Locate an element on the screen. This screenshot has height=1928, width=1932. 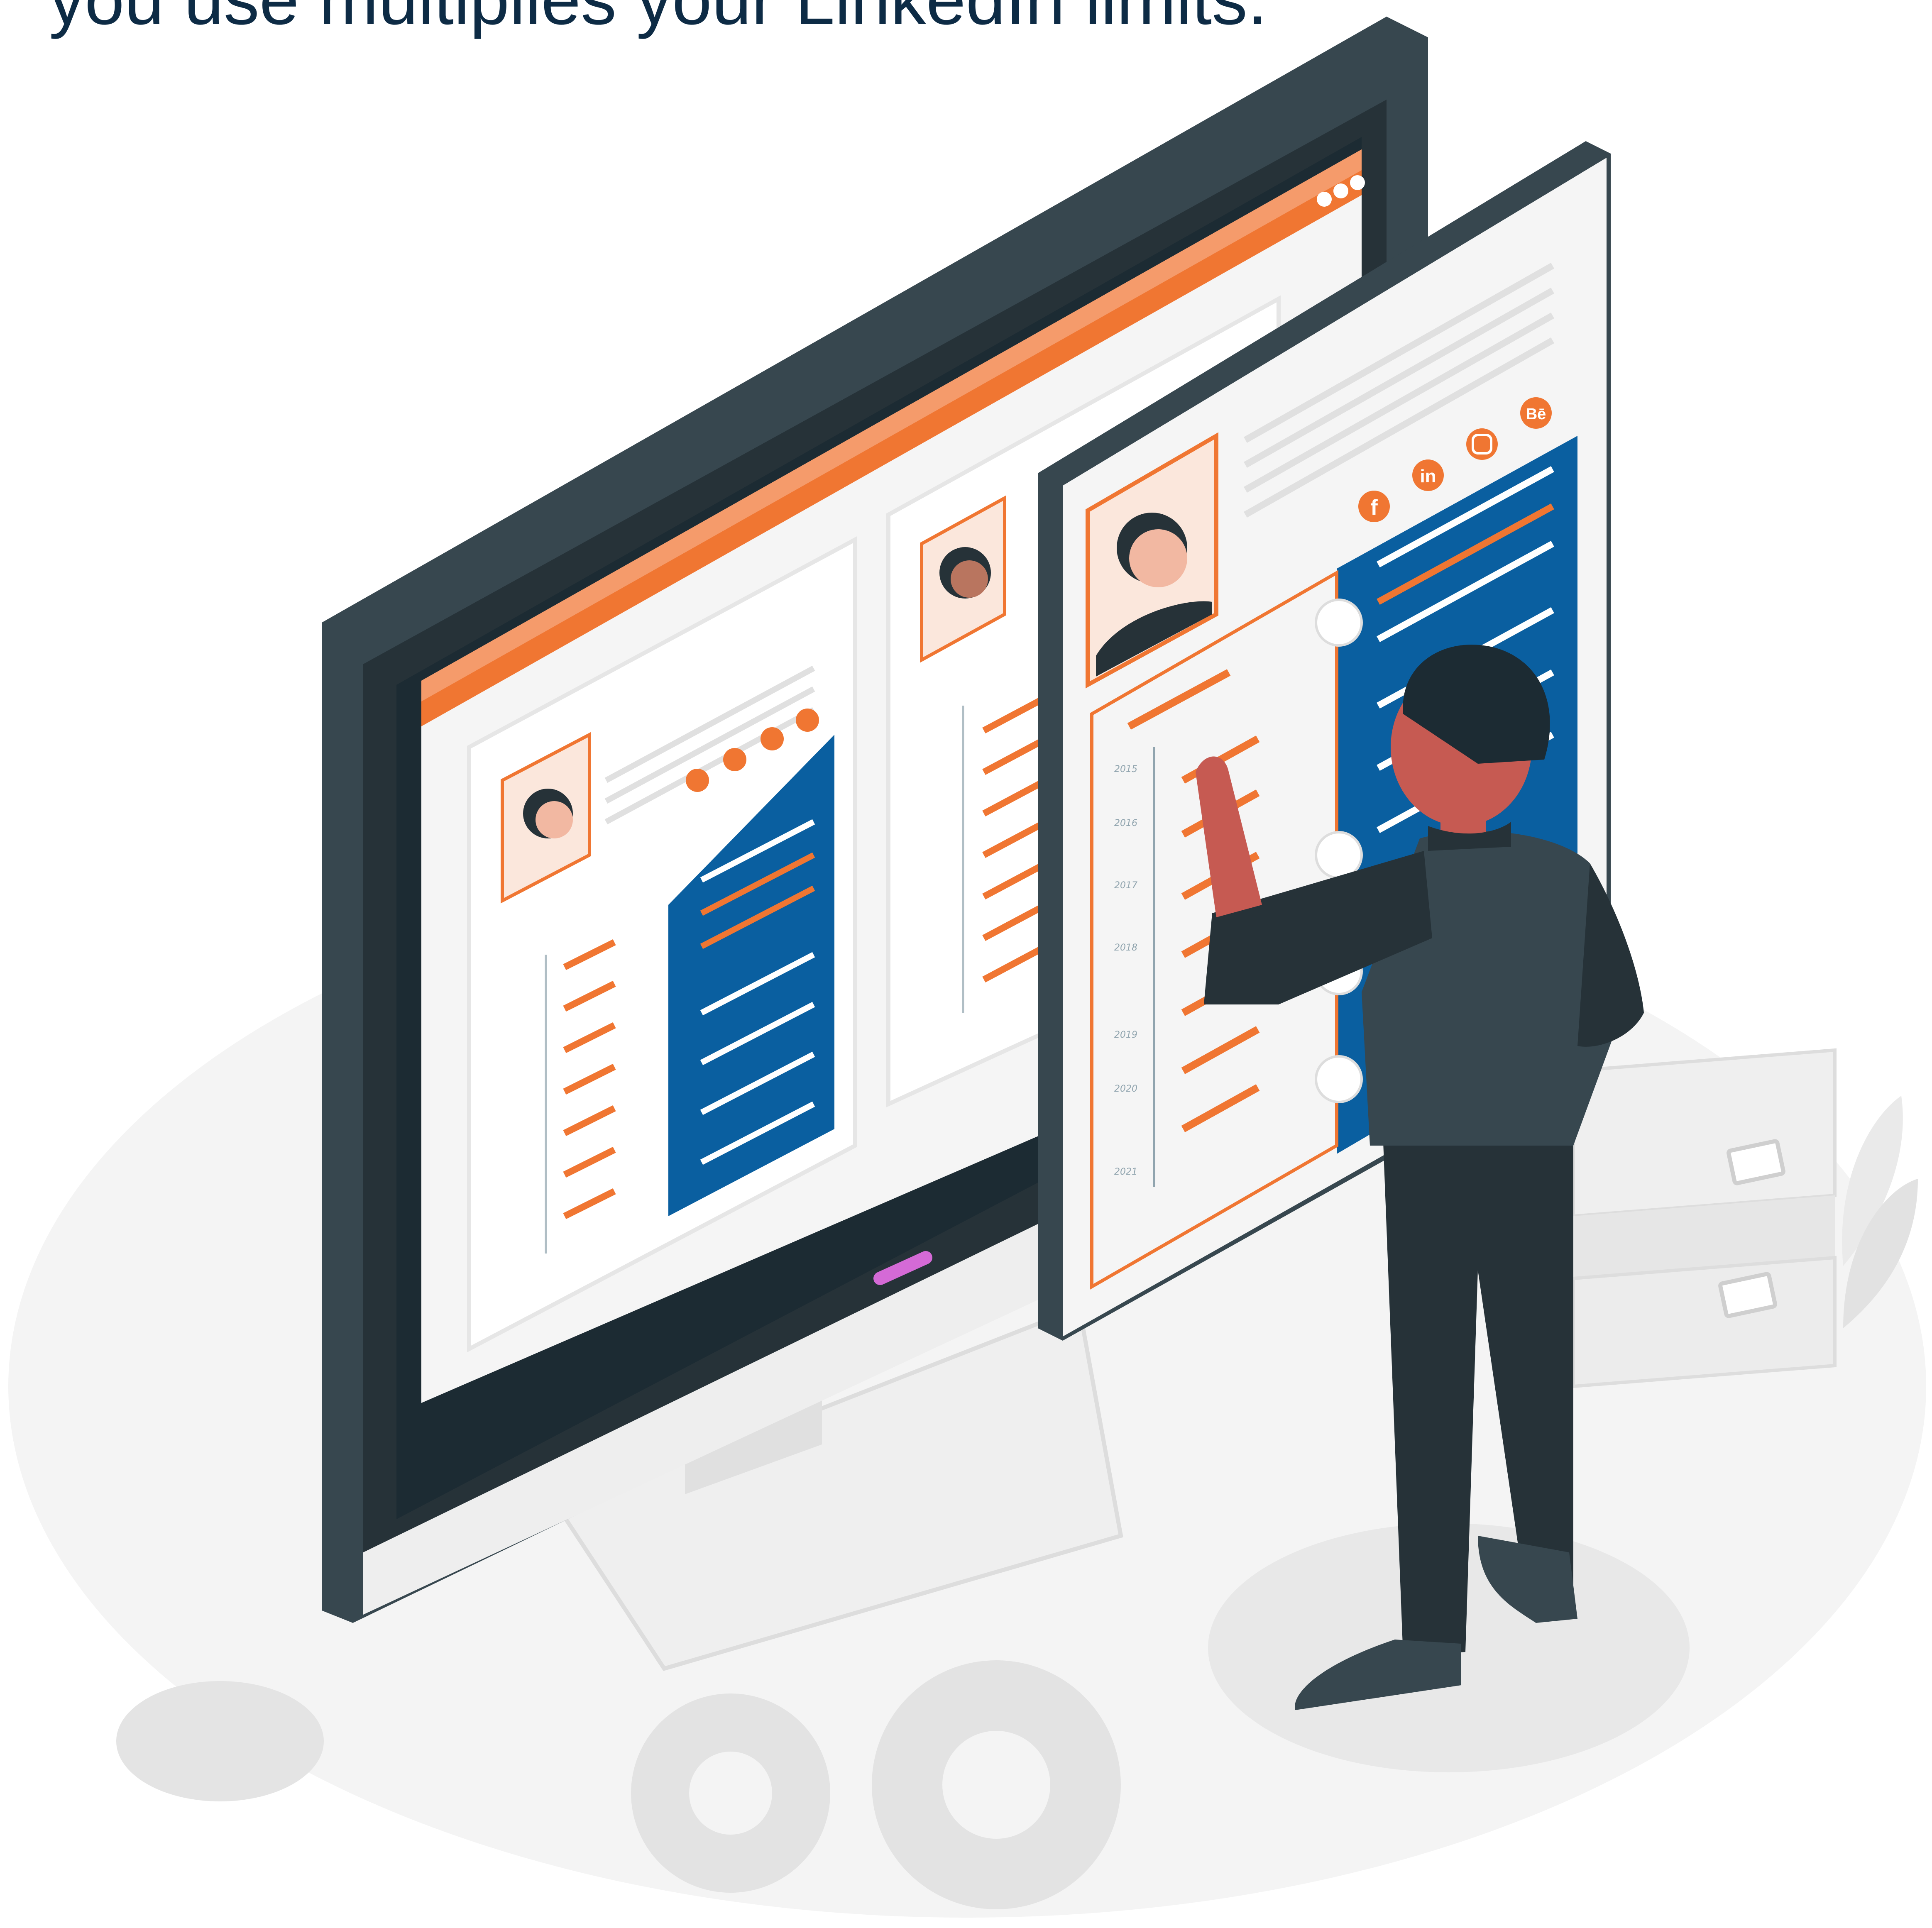
year-label: 2015 is located at coordinates (1125, 769).